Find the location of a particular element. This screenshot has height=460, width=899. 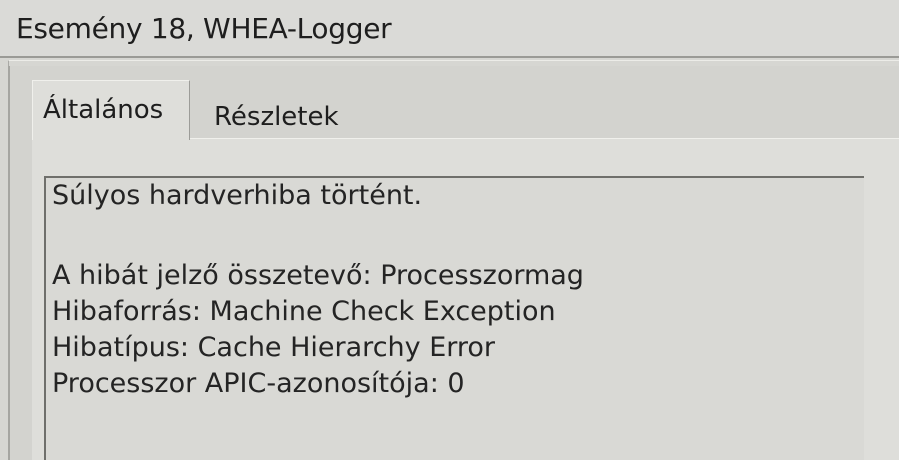

tab-general: Általános is located at coordinates (111, 110).